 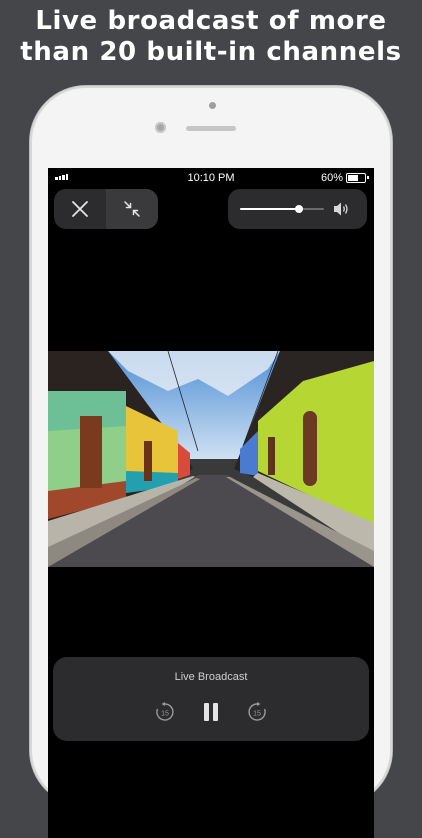 I want to click on headline-line-1: Live broadcast of more, so click(x=211, y=21).